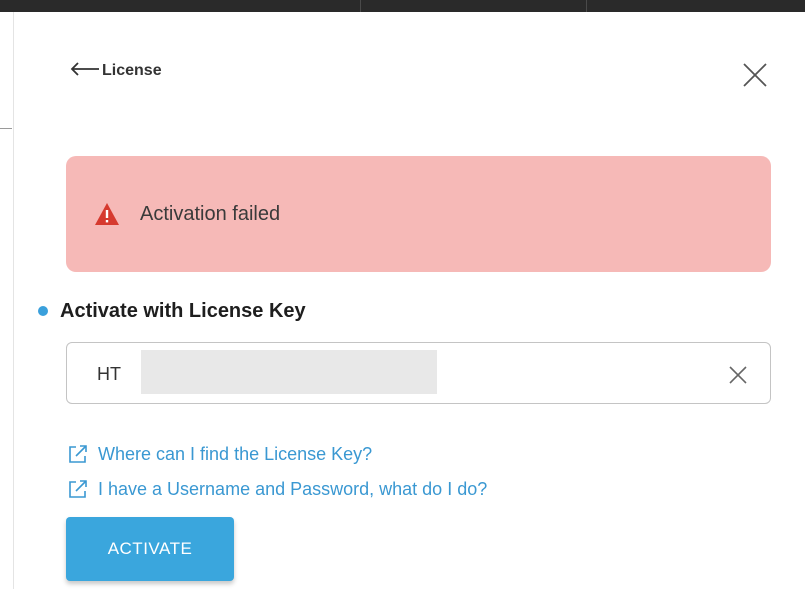  What do you see at coordinates (43, 311) in the screenshot?
I see `selected-option-dot-icon` at bounding box center [43, 311].